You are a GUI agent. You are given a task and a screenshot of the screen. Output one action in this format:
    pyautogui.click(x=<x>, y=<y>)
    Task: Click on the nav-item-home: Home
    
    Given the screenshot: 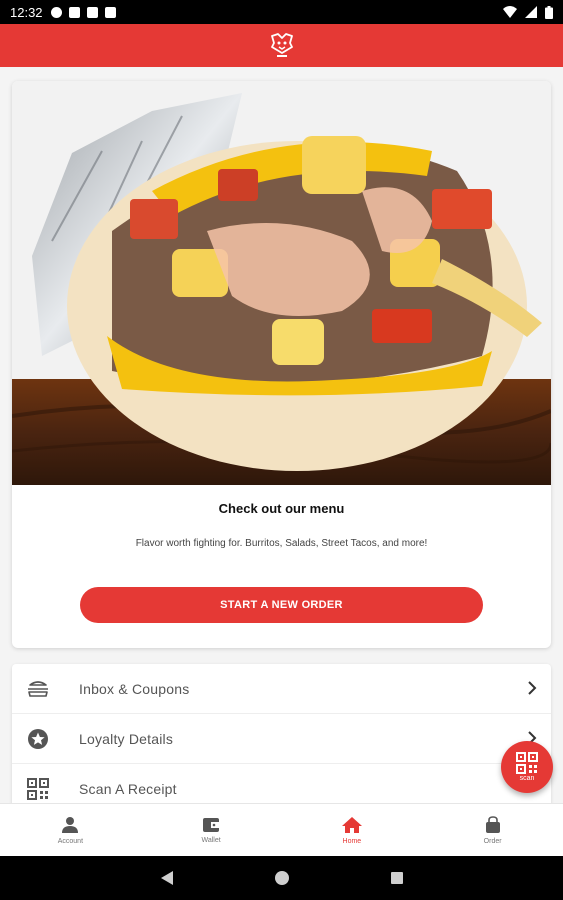 What is the action you would take?
    pyautogui.click(x=352, y=830)
    